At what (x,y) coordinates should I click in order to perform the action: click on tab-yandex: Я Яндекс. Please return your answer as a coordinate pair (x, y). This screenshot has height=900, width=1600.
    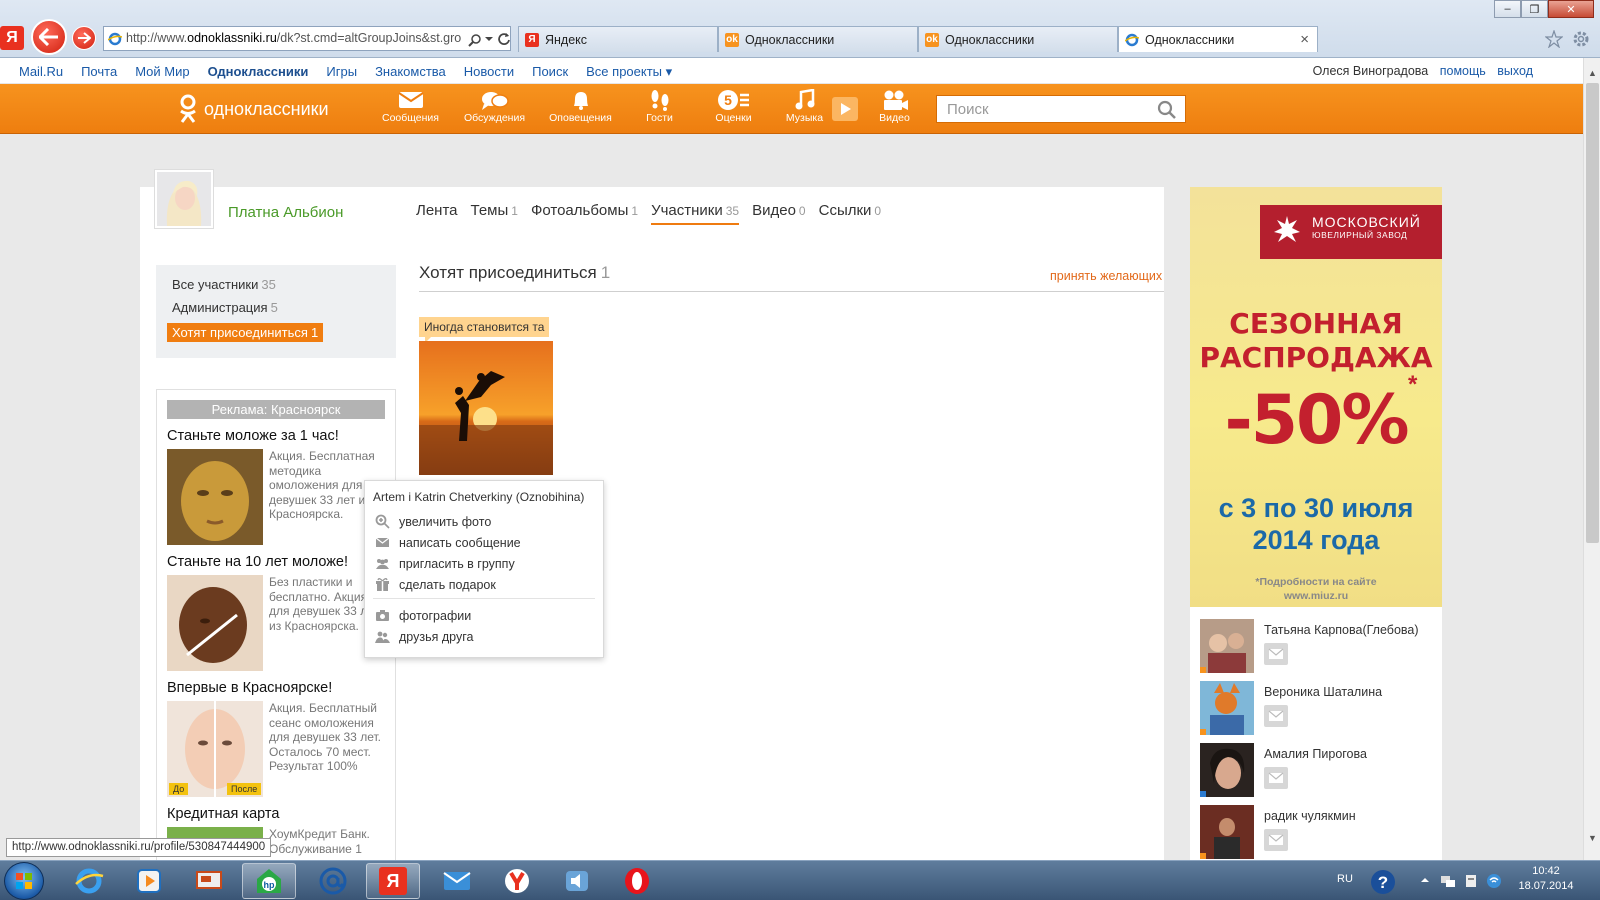
    Looking at the image, I should click on (618, 39).